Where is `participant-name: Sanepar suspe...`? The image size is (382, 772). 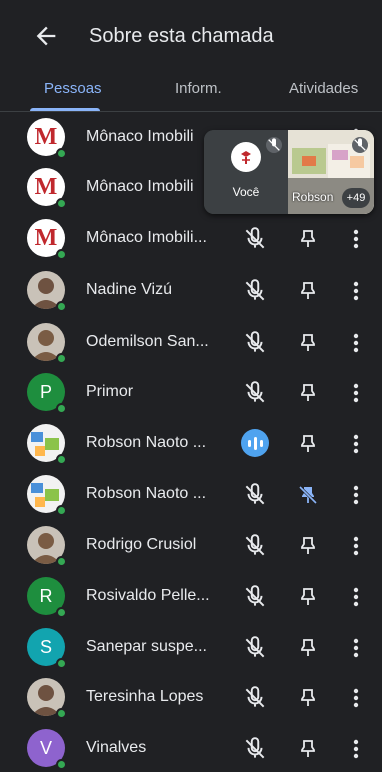
participant-name: Sanepar suspe... is located at coordinates (146, 646).